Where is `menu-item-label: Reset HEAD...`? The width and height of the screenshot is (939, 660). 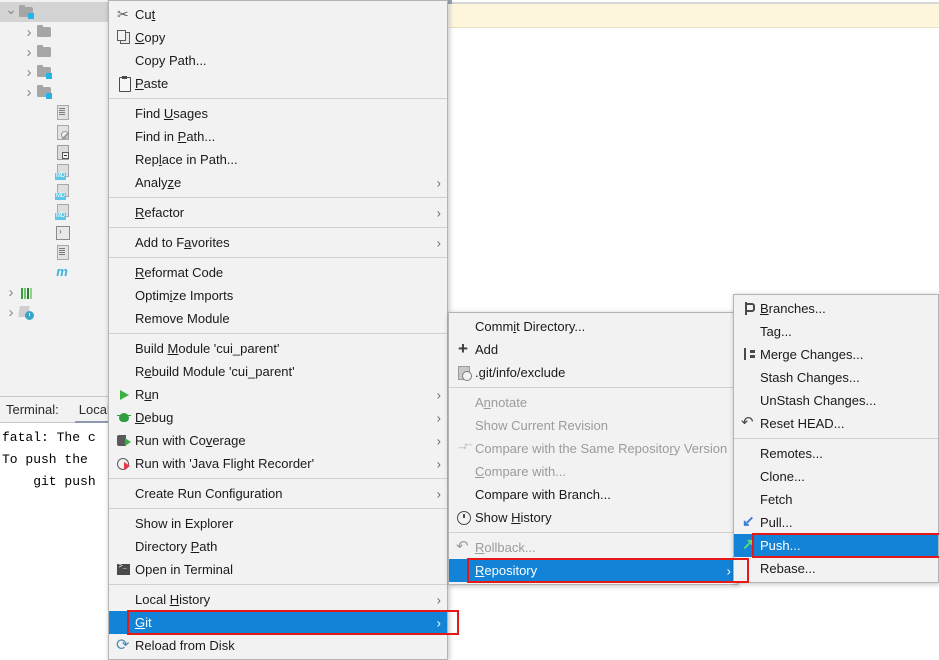
menu-item-label: Reset HEAD... is located at coordinates (802, 423).